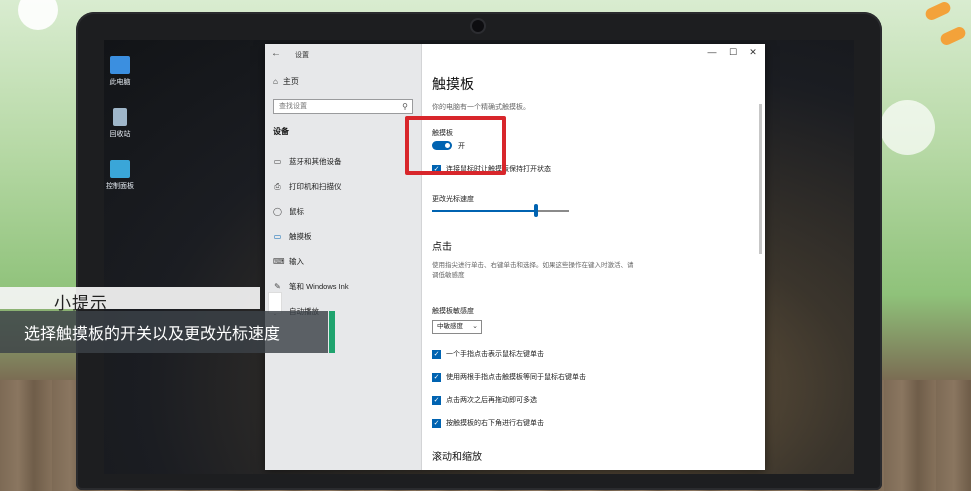 The height and width of the screenshot is (491, 971). Describe the element at coordinates (120, 65) in the screenshot. I see `computer-icon` at that location.